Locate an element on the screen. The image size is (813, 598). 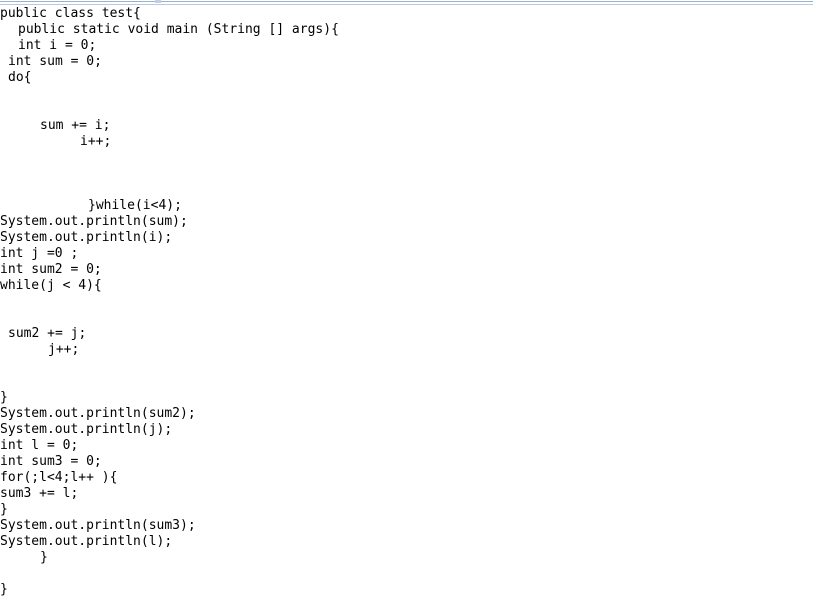
code-line: System.out.println(j); is located at coordinates (406, 430).